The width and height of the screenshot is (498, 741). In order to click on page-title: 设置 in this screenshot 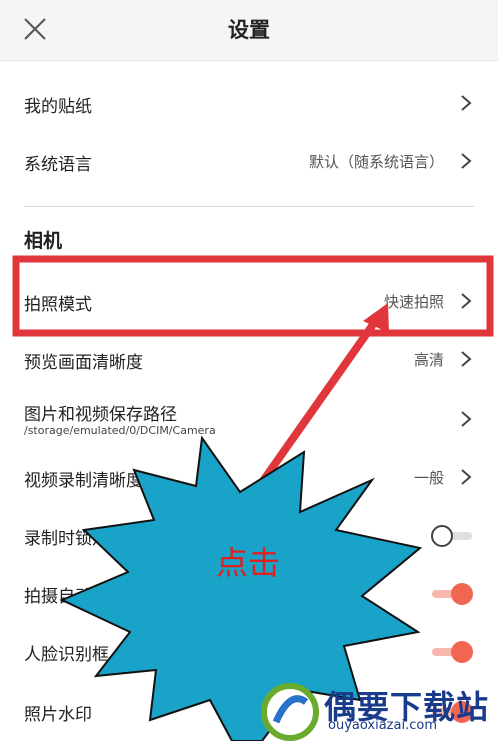, I will do `click(249, 30)`.